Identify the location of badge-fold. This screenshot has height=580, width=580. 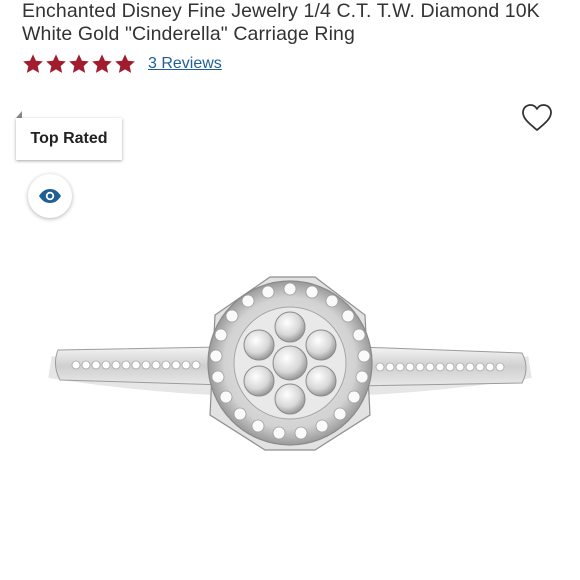
(19, 114).